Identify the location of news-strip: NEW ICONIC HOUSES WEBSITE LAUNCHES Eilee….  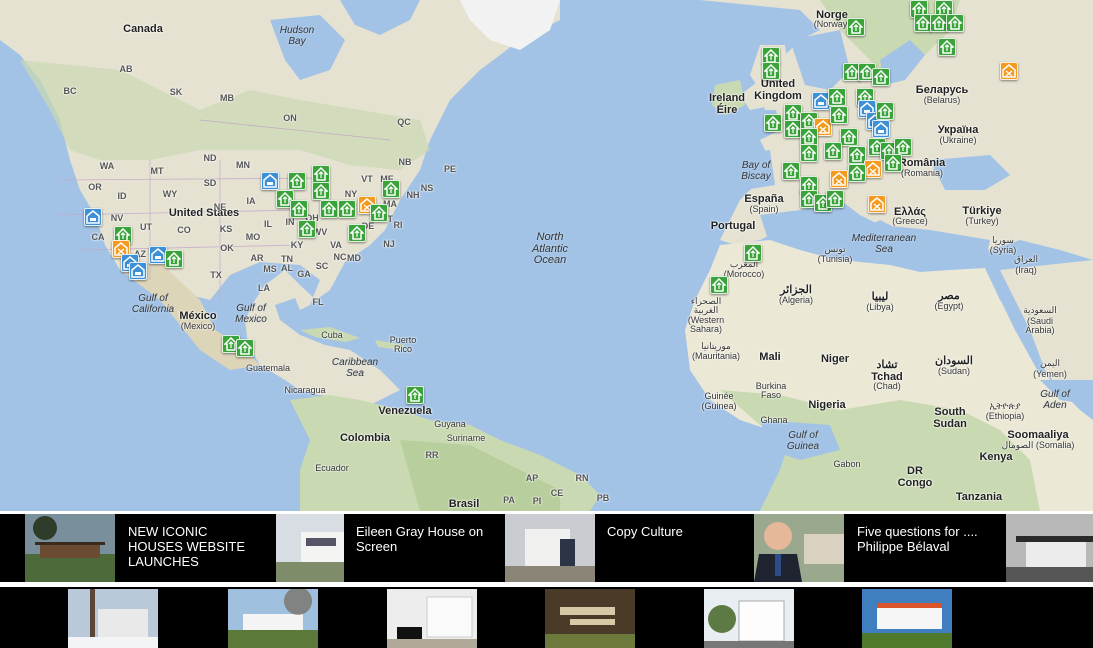
(546, 548).